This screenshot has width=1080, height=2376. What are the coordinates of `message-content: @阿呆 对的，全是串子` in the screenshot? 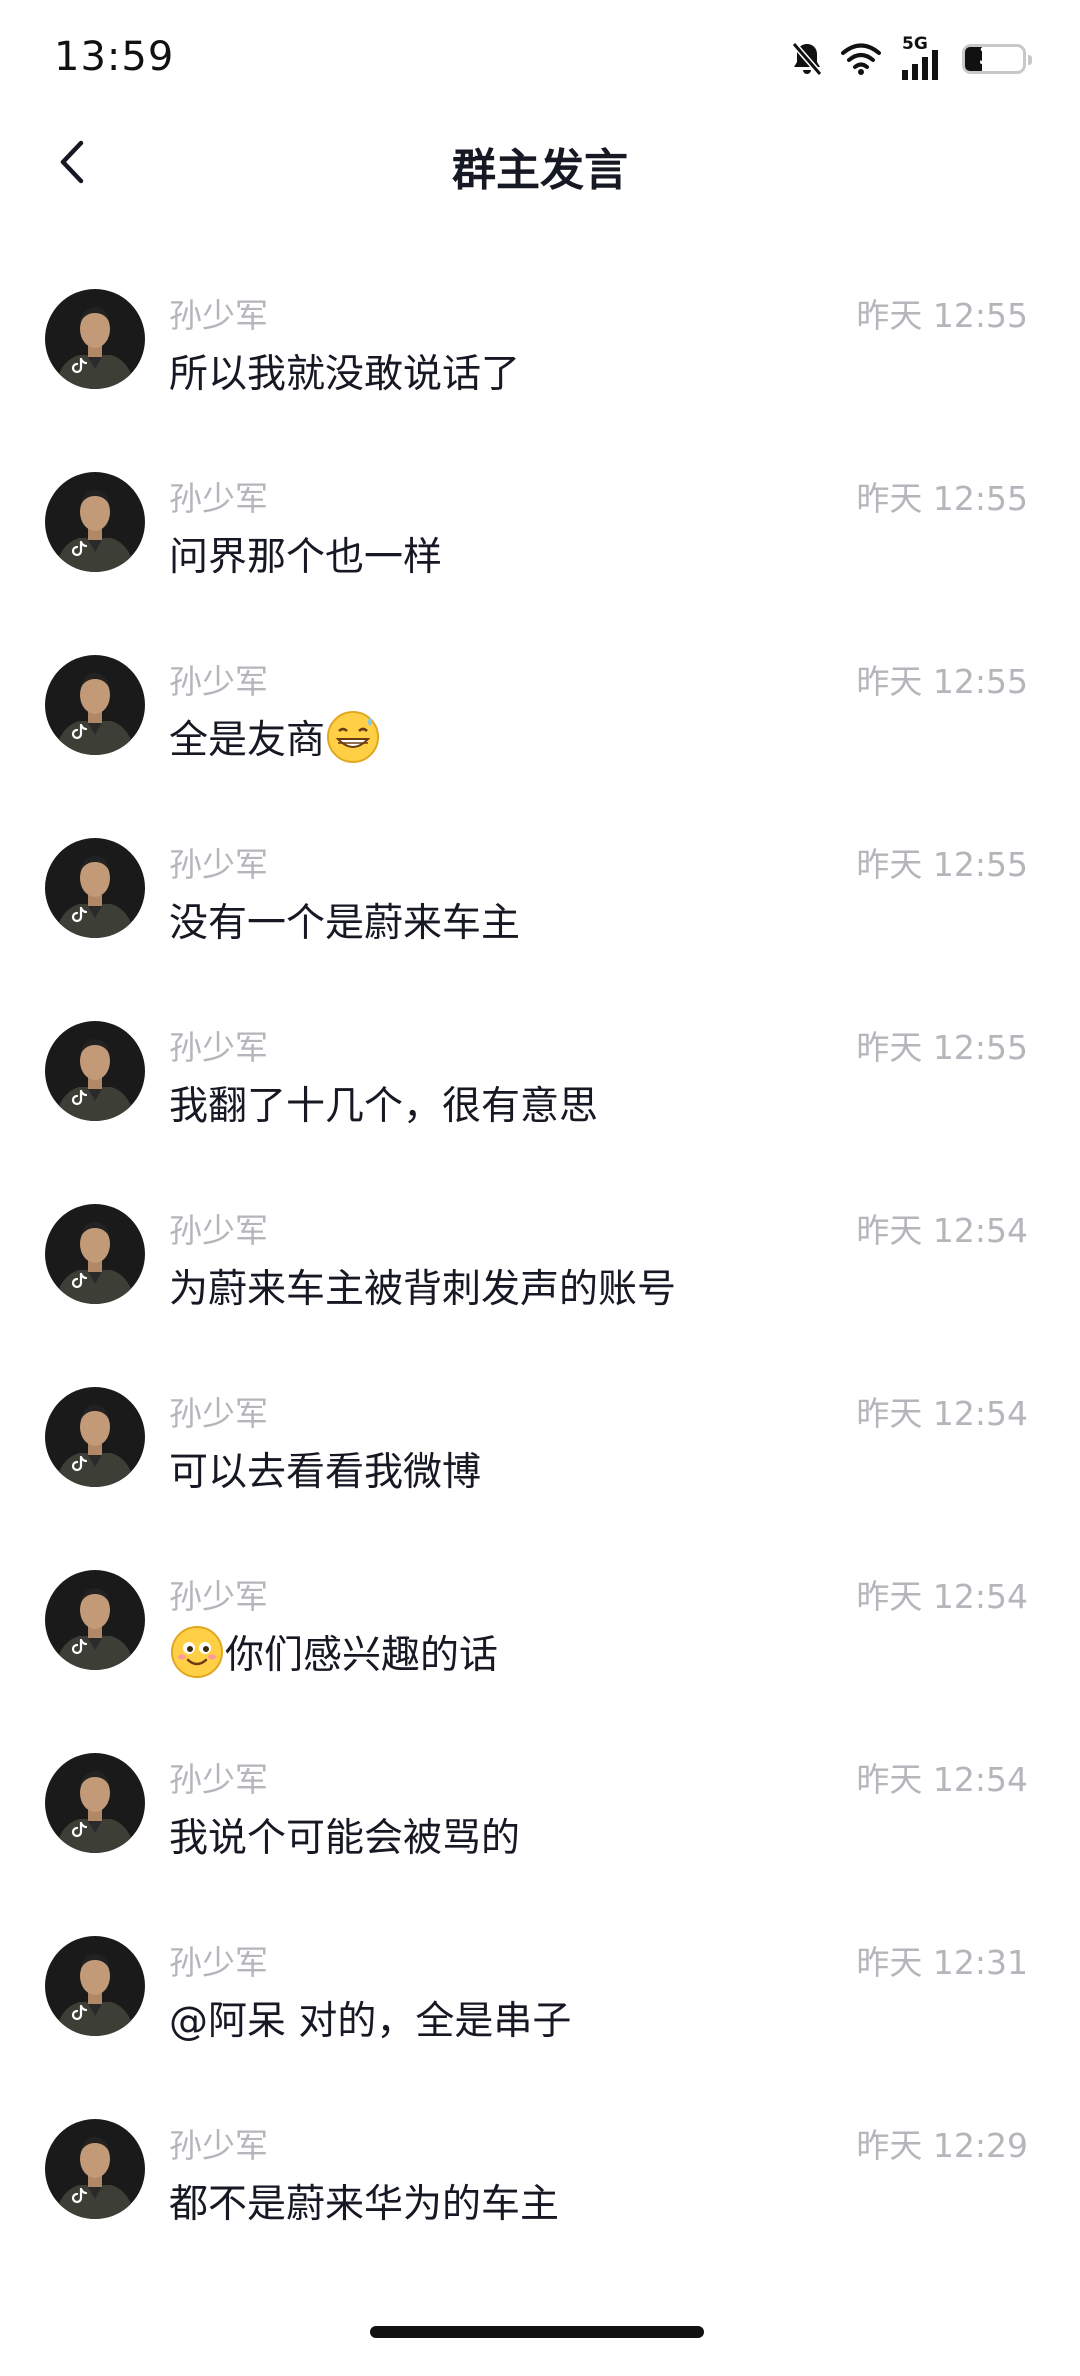 It's located at (370, 2018).